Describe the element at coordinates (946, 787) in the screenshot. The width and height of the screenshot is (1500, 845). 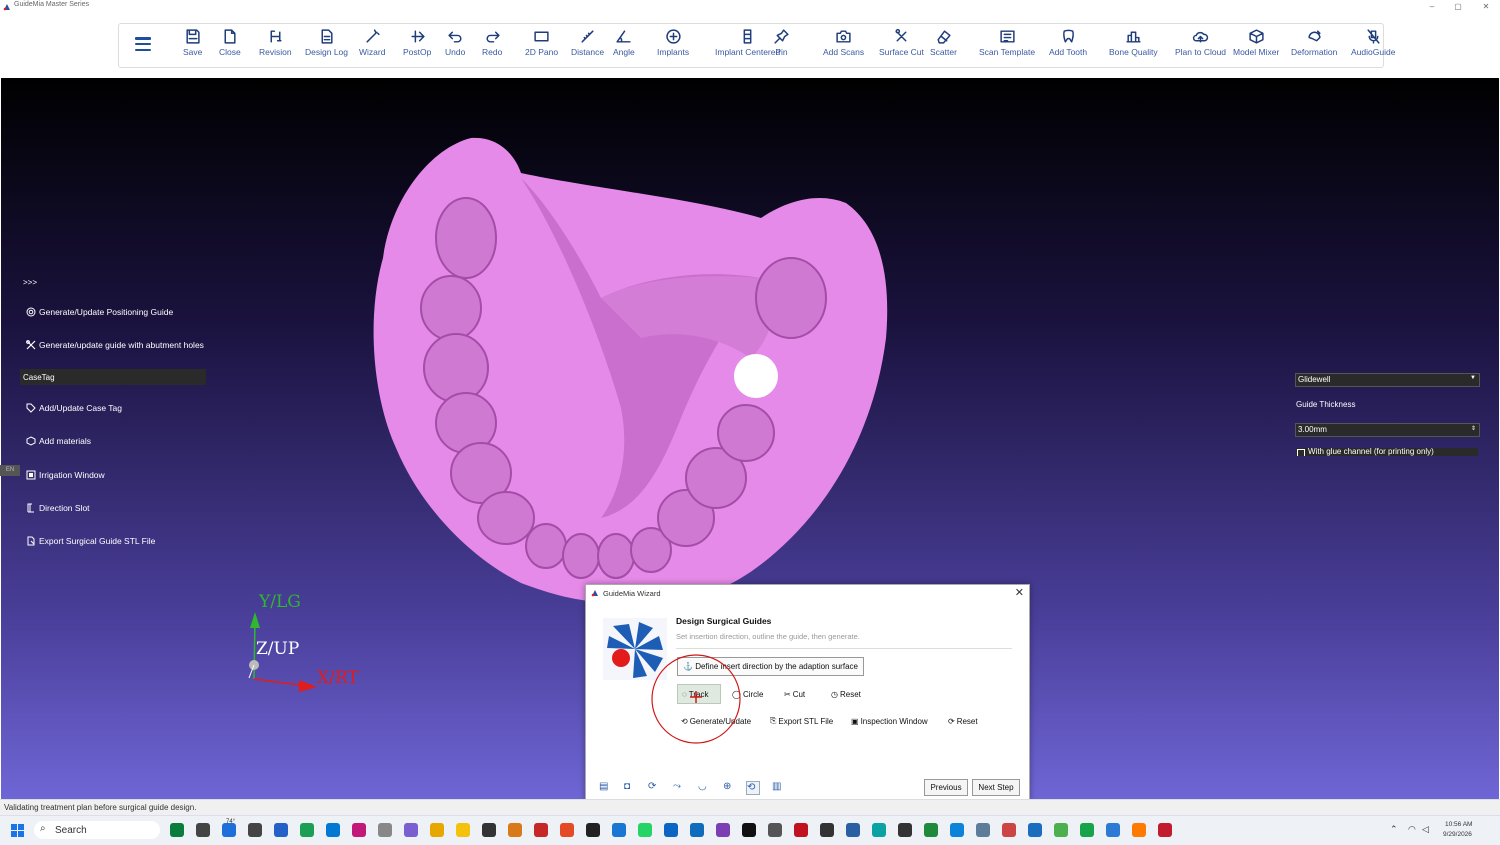
I see `previous-button: Previous` at that location.